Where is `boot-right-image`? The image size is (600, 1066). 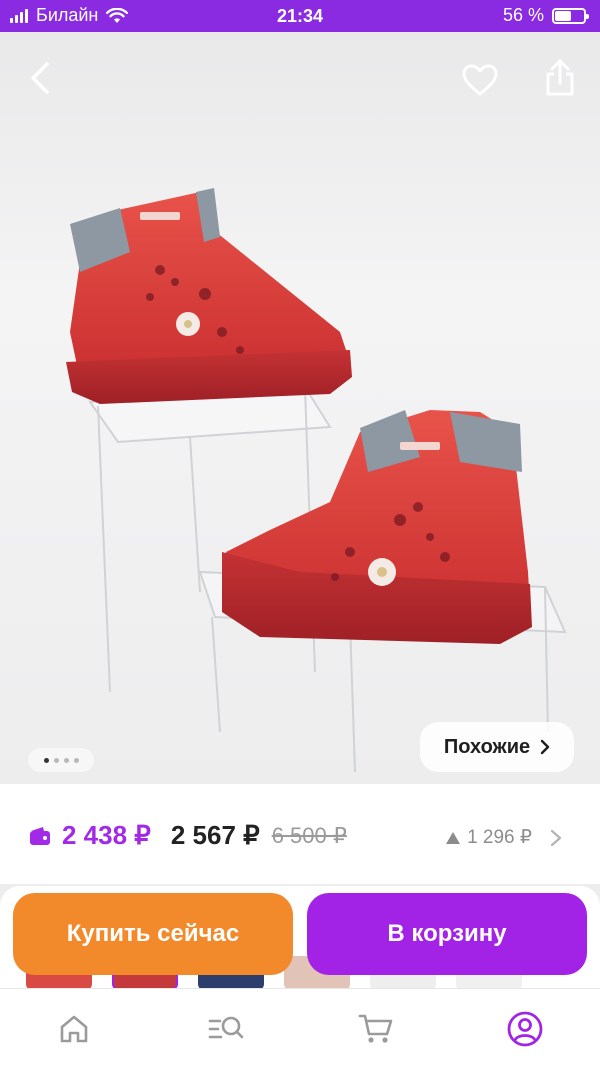
boot-right-image is located at coordinates (377, 527).